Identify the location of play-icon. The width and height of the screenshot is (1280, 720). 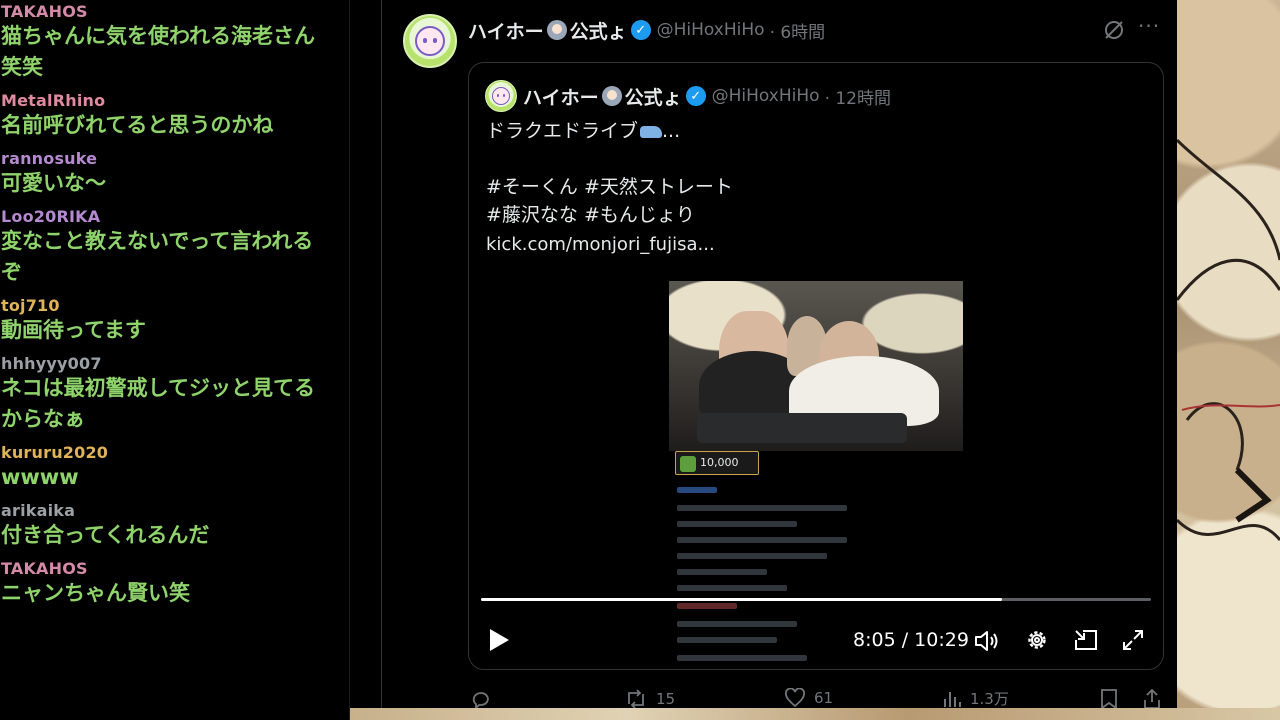
(499, 640).